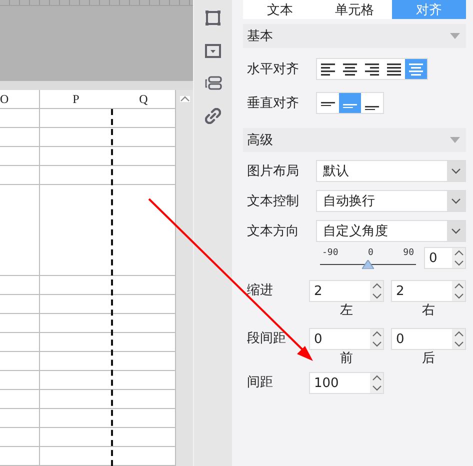 The image size is (473, 466). Describe the element at coordinates (408, 253) in the screenshot. I see `tick-label: 90` at that location.